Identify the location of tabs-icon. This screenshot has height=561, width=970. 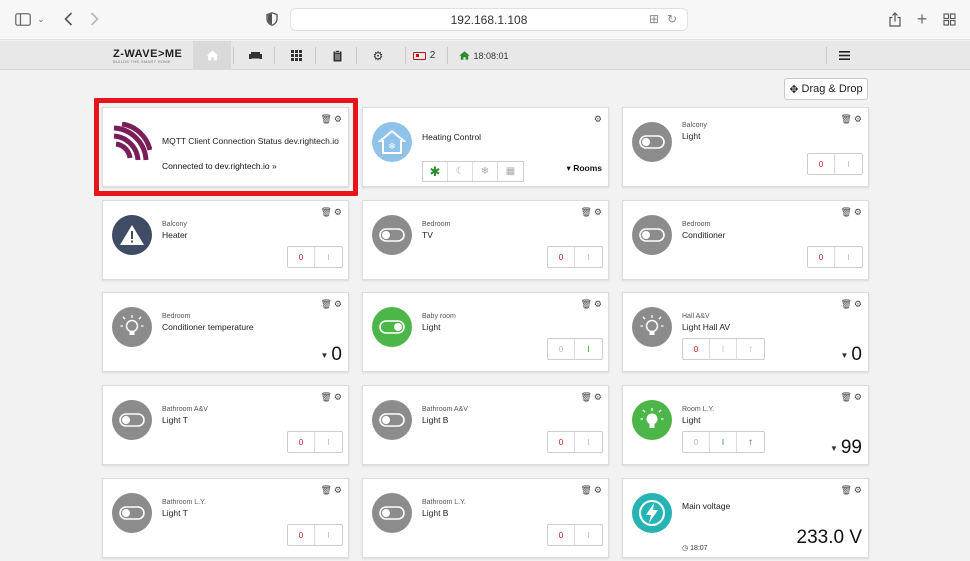
(949, 19).